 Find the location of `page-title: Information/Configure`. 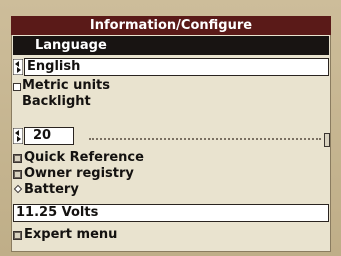

page-title: Information/Configure is located at coordinates (171, 25).